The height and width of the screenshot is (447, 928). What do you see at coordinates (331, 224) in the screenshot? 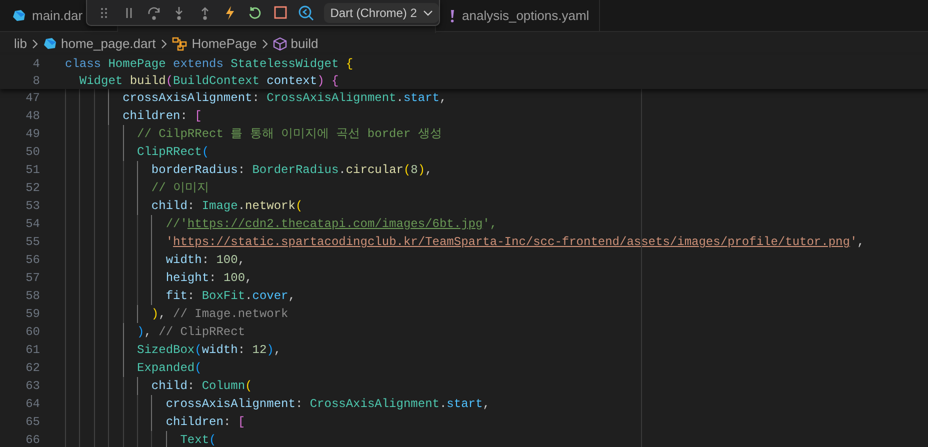
I see `code-line: //'https://cdn2.thecatapi.com/images/6bt.jpg',` at bounding box center [331, 224].